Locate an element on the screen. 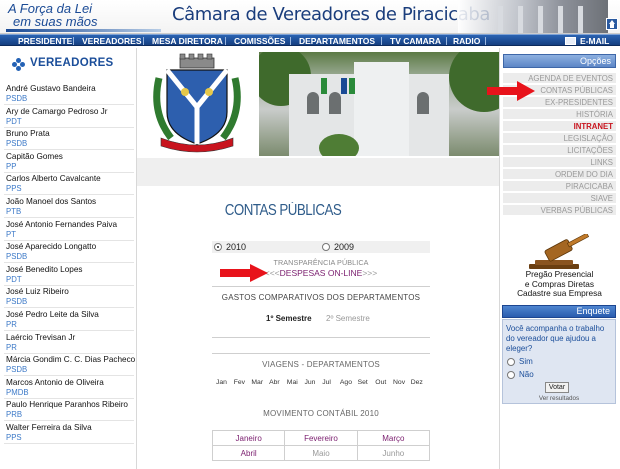  arrow-icon is located at coordinates (244, 273).